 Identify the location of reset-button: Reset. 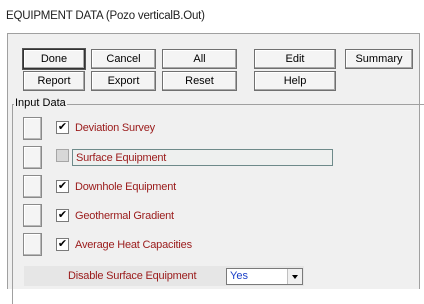
(199, 81).